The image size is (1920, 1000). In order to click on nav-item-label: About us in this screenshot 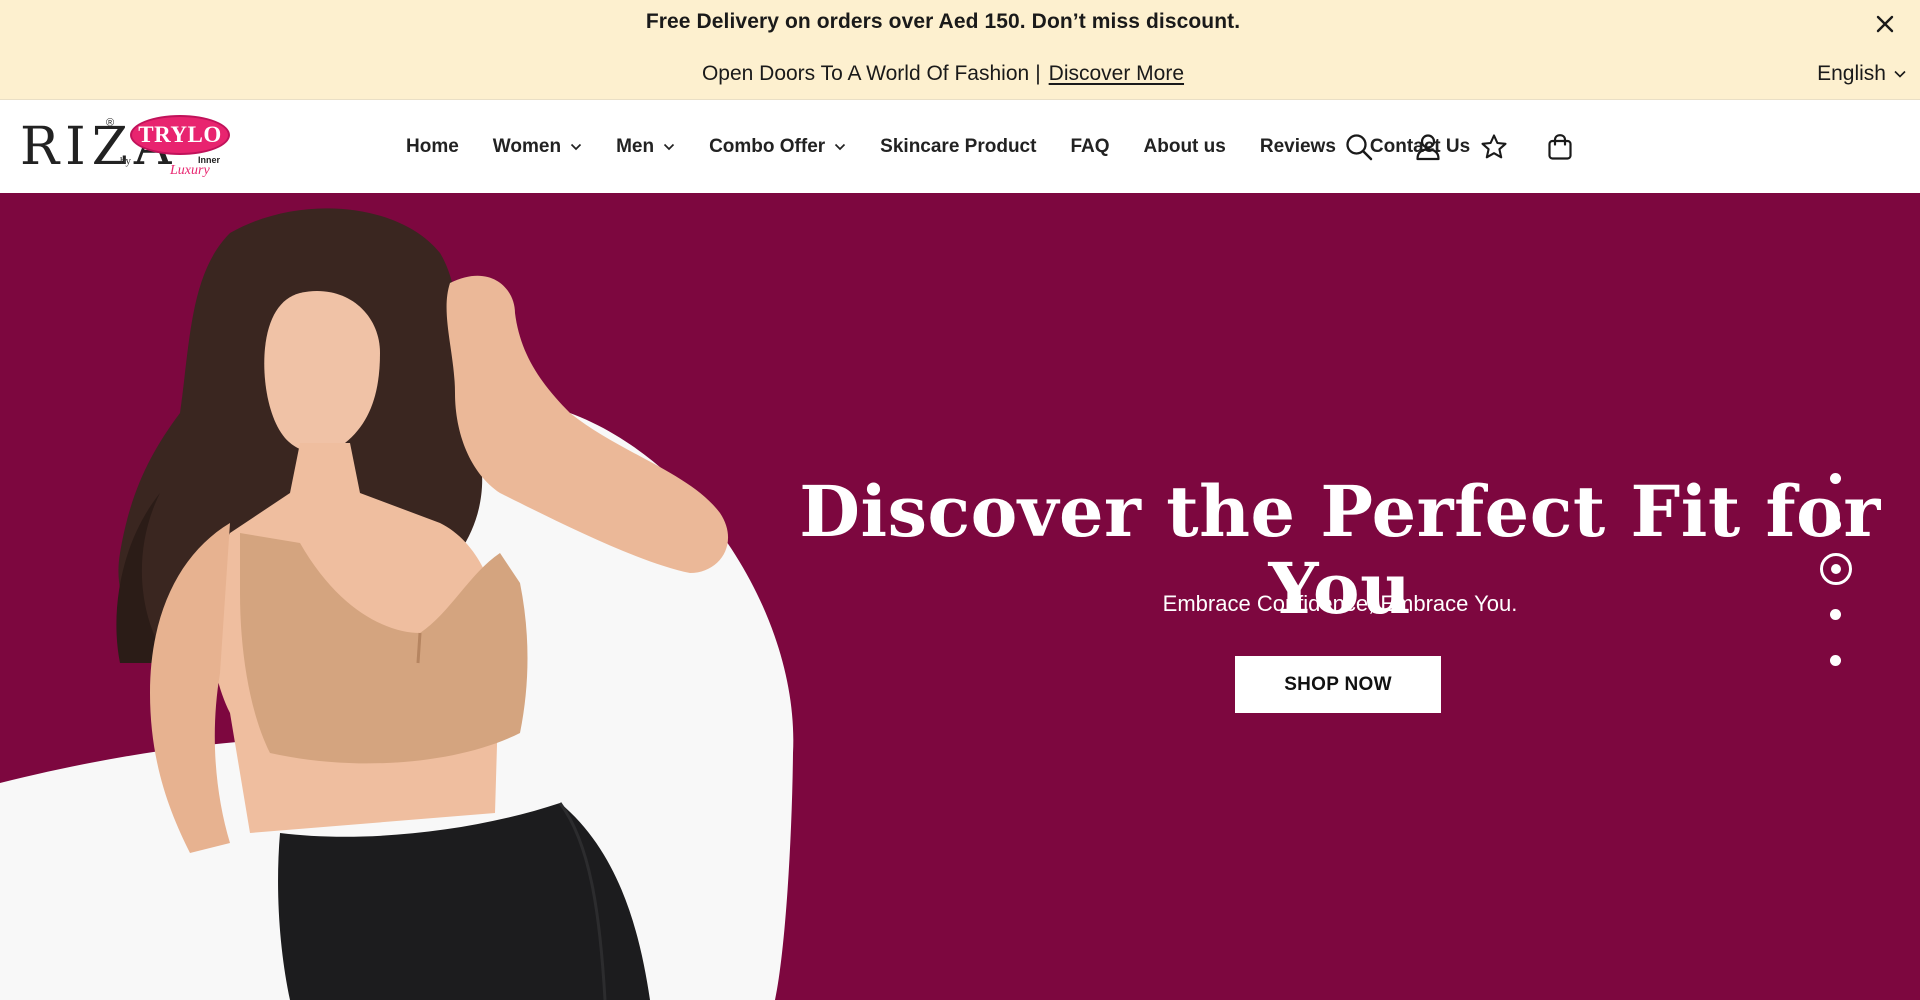, I will do `click(1184, 146)`.